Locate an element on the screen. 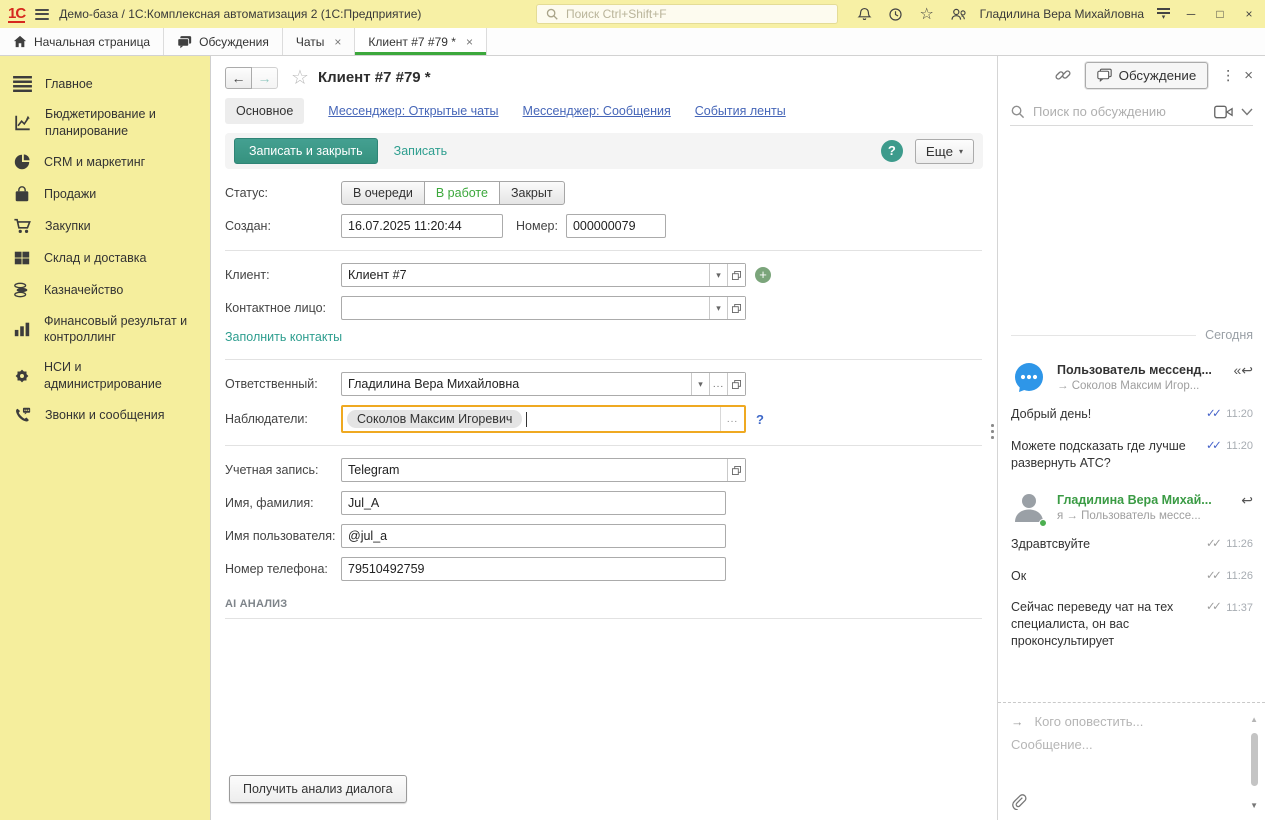  get-dialog-analysis-button: Получить анализ диалога is located at coordinates (318, 789).